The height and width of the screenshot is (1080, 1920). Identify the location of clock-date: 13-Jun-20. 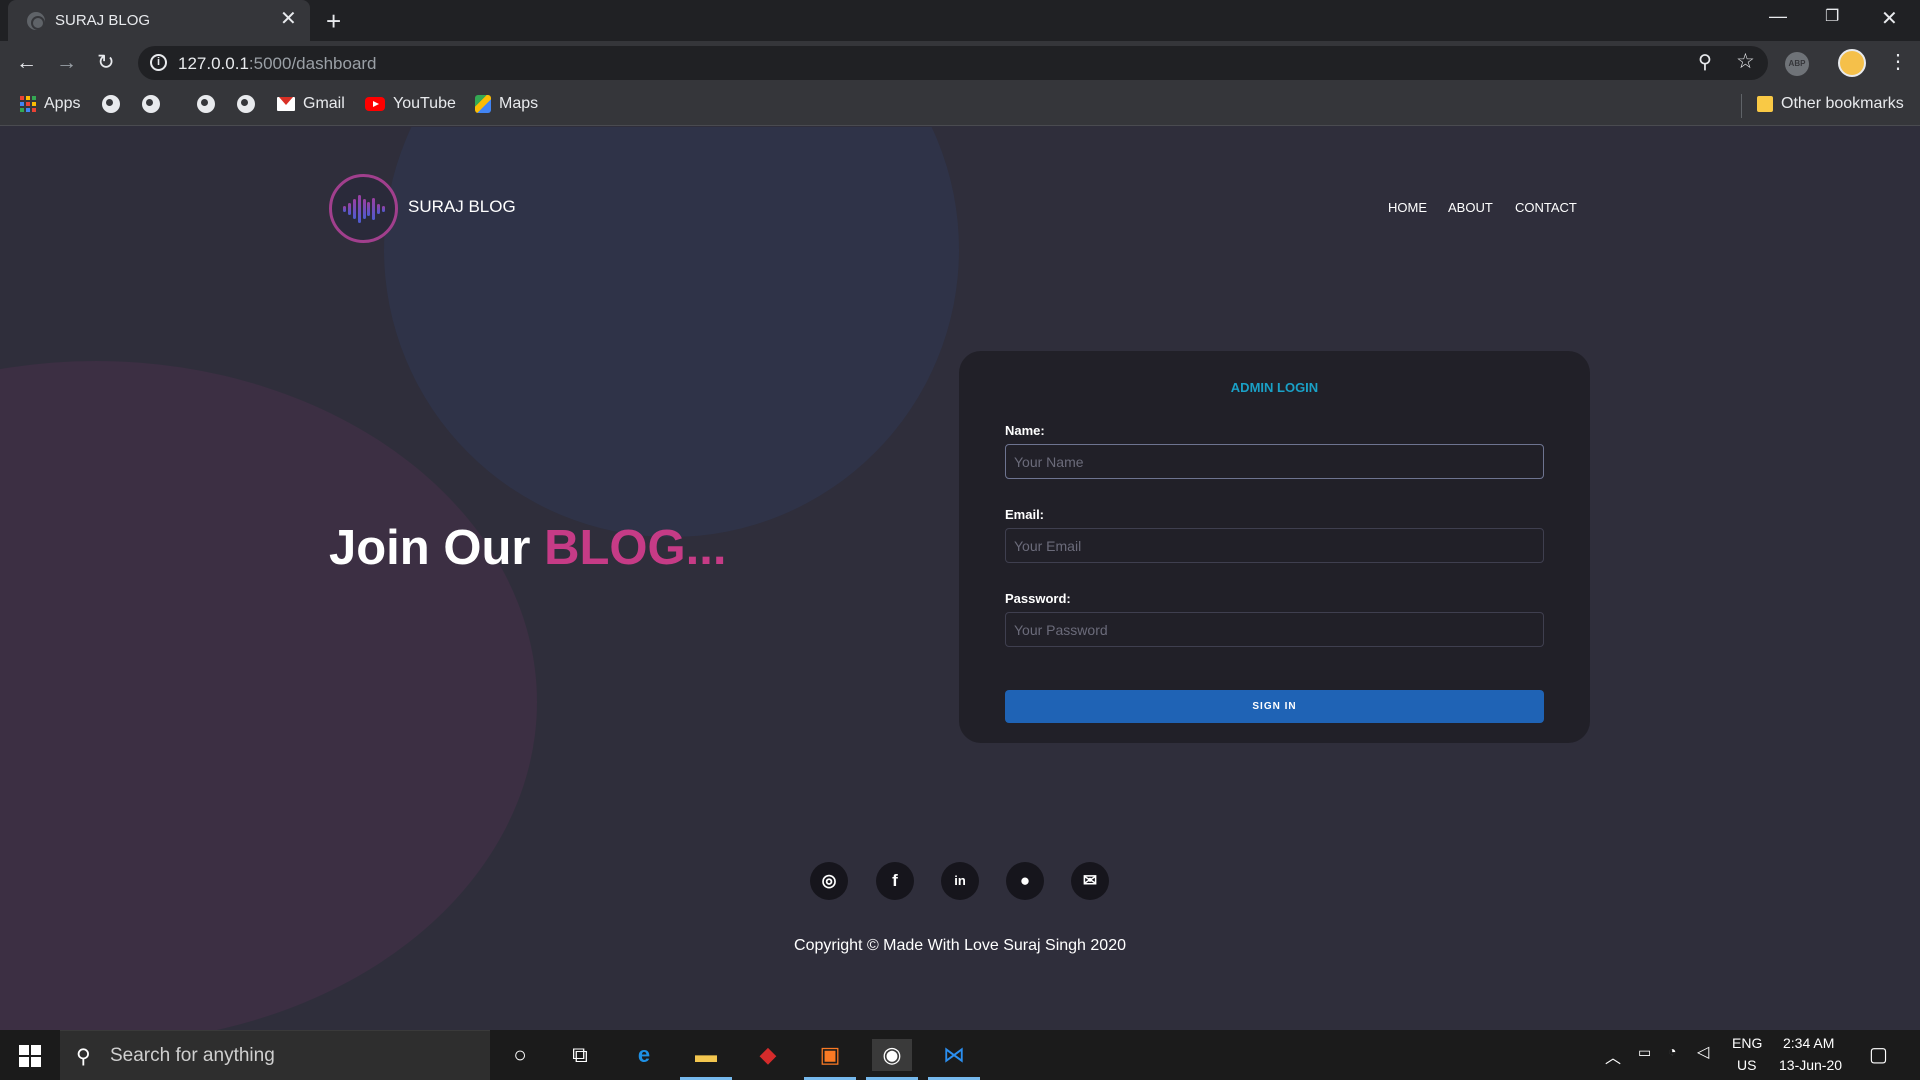
(1810, 1065).